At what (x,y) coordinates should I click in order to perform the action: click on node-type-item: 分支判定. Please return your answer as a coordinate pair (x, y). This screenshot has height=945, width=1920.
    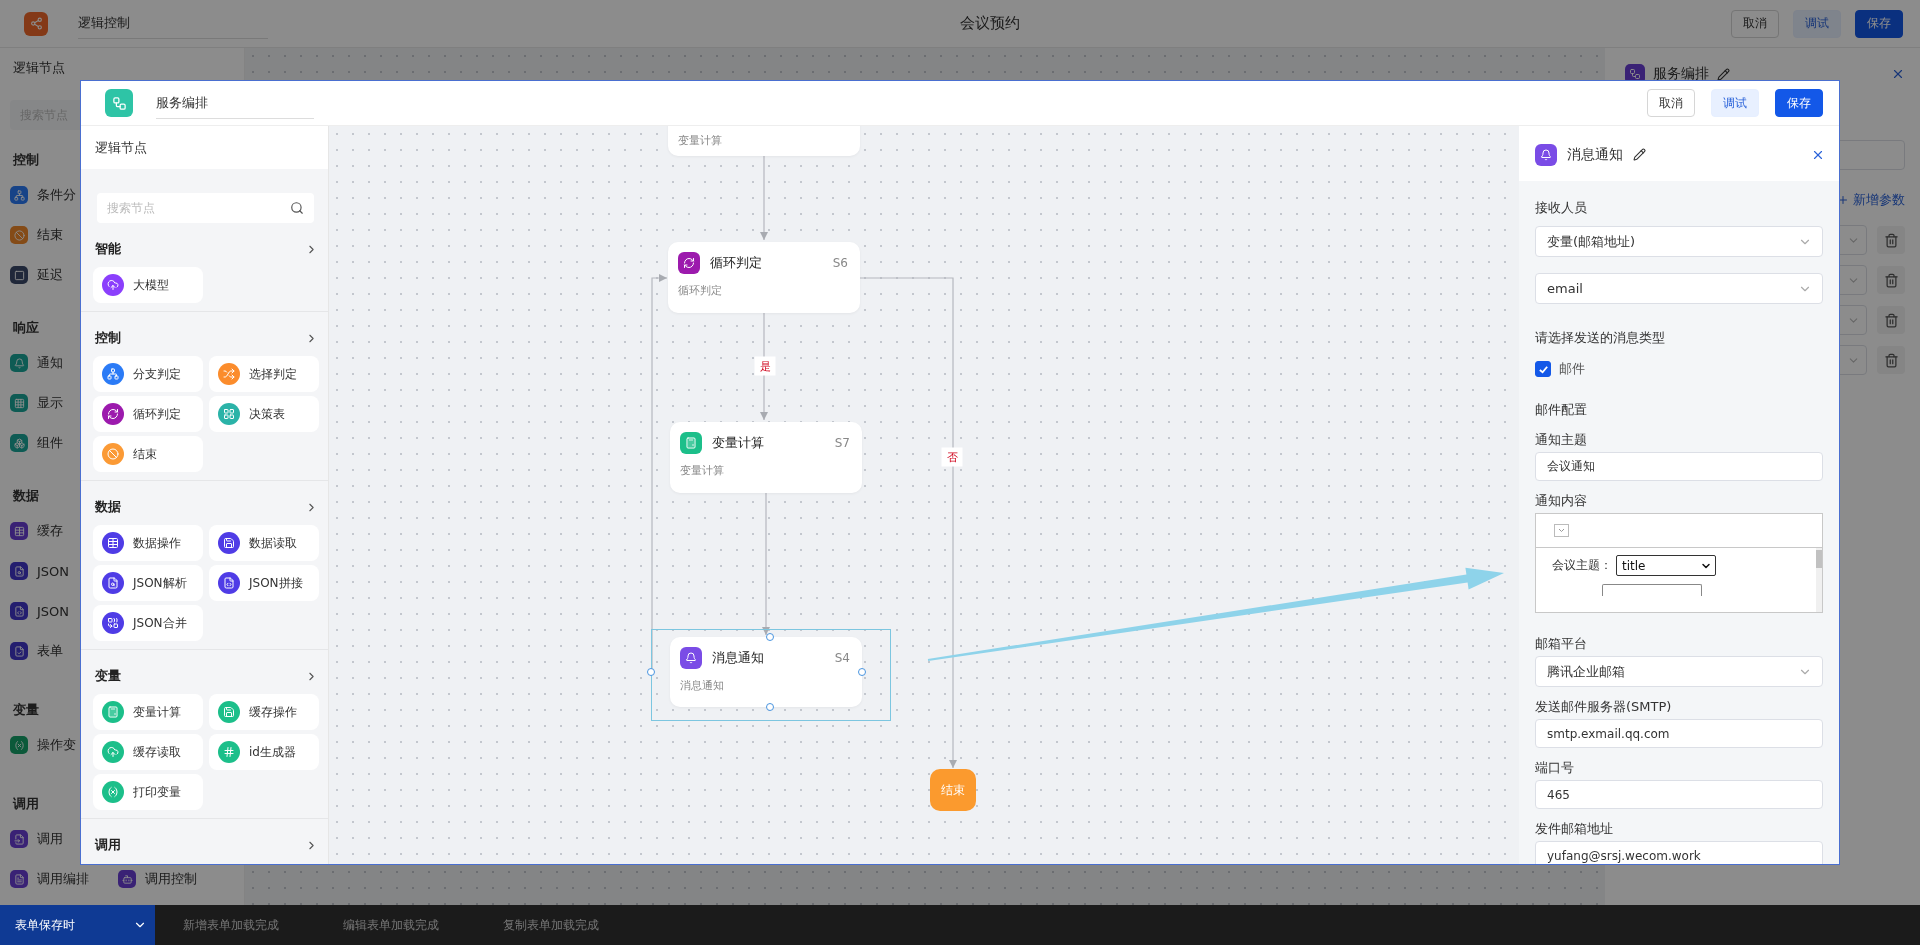
    Looking at the image, I should click on (148, 374).